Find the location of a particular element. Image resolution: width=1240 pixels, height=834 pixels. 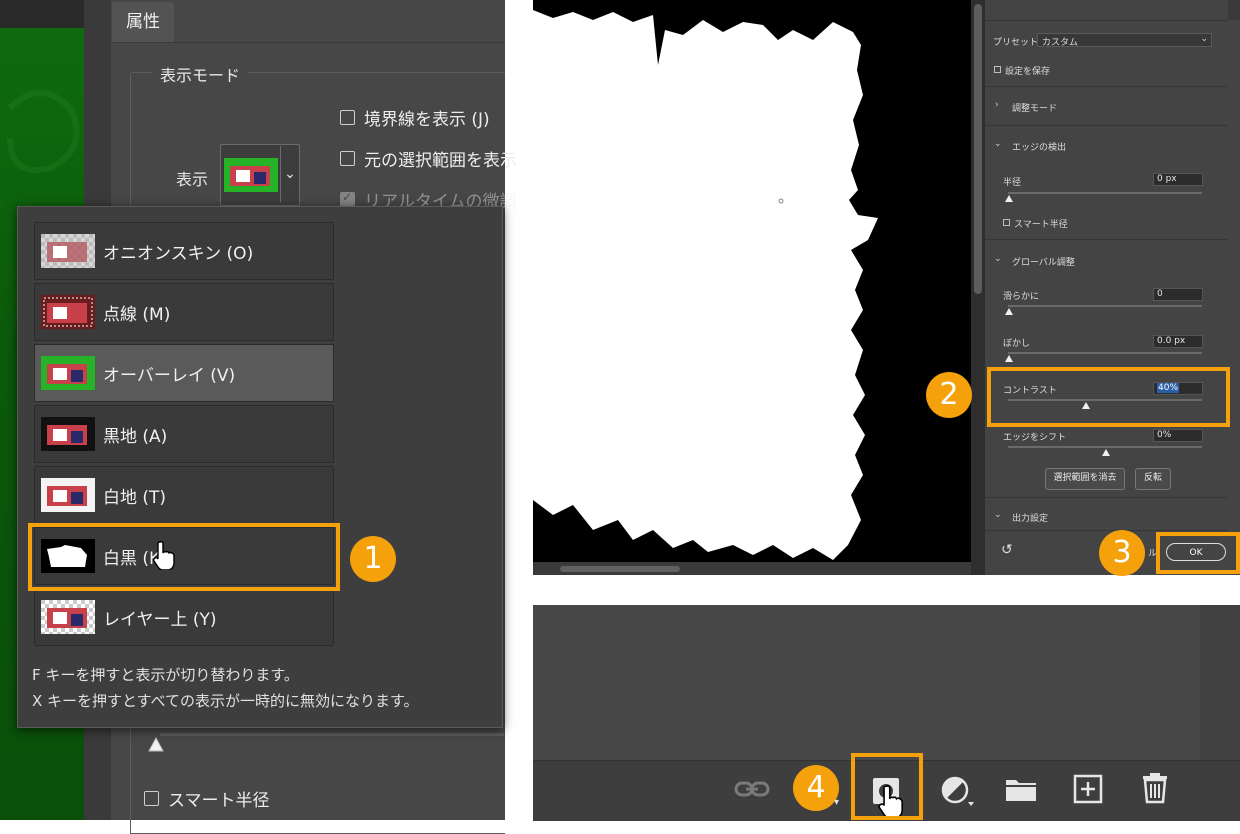

view-option-on-white: 白地 (T) is located at coordinates (184, 495).